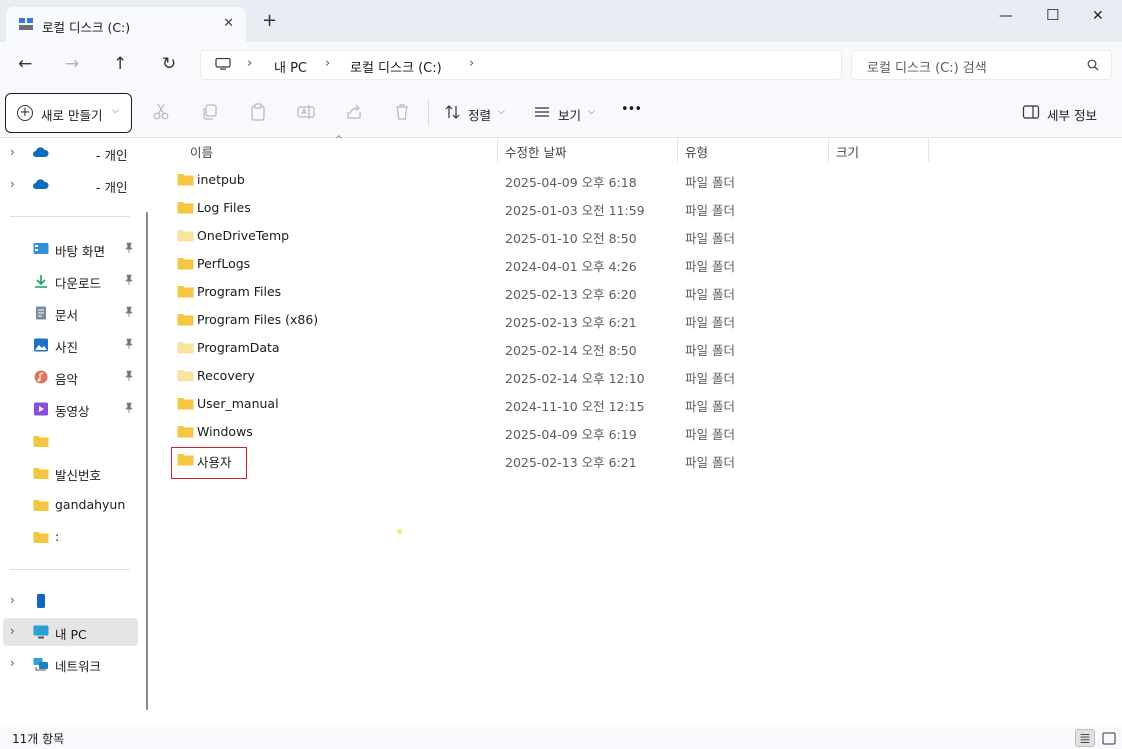  I want to click on new-button: + 새로 만들기 ⌵, so click(68, 113).